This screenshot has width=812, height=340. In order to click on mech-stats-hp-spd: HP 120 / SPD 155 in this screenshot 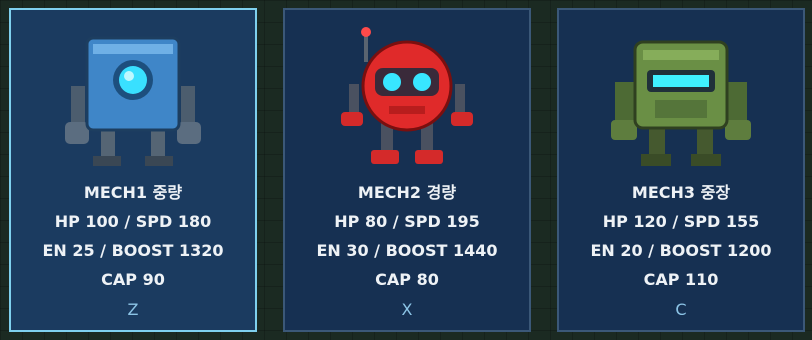, I will do `click(681, 221)`.